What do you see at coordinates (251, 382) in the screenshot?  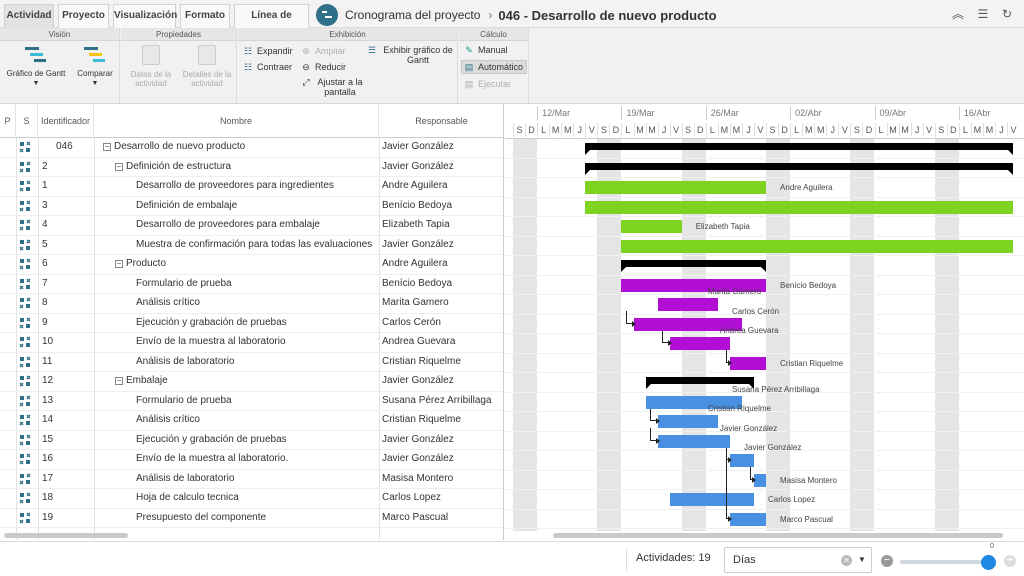 I see `table-row: 12− Embalaje Javier González` at bounding box center [251, 382].